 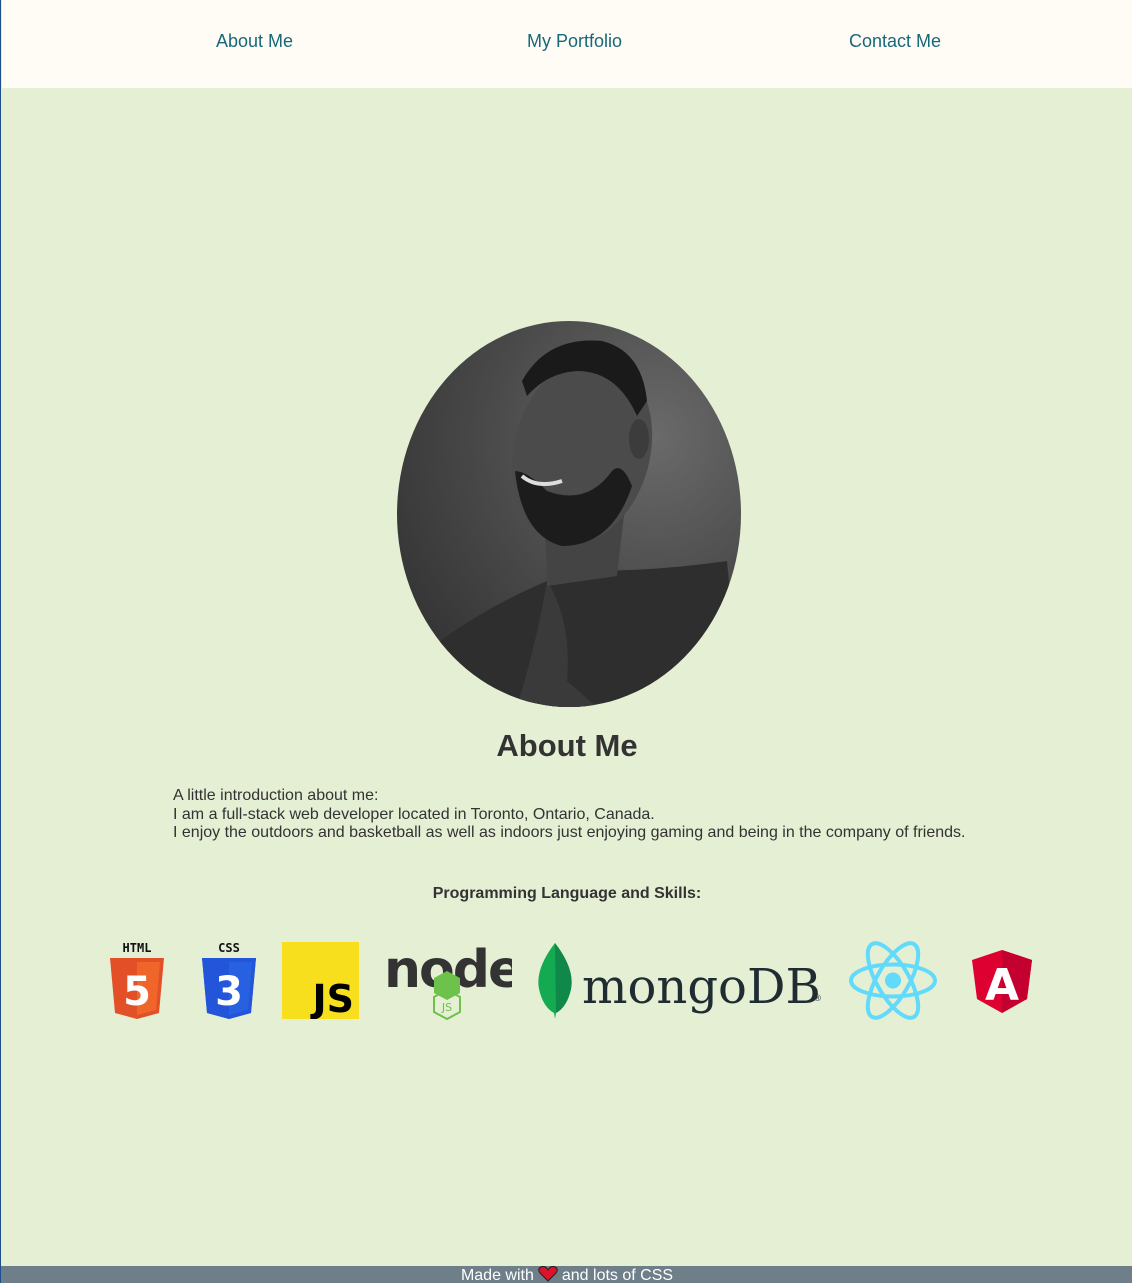 I want to click on css3-logo: CSS 3, so click(x=229, y=980).